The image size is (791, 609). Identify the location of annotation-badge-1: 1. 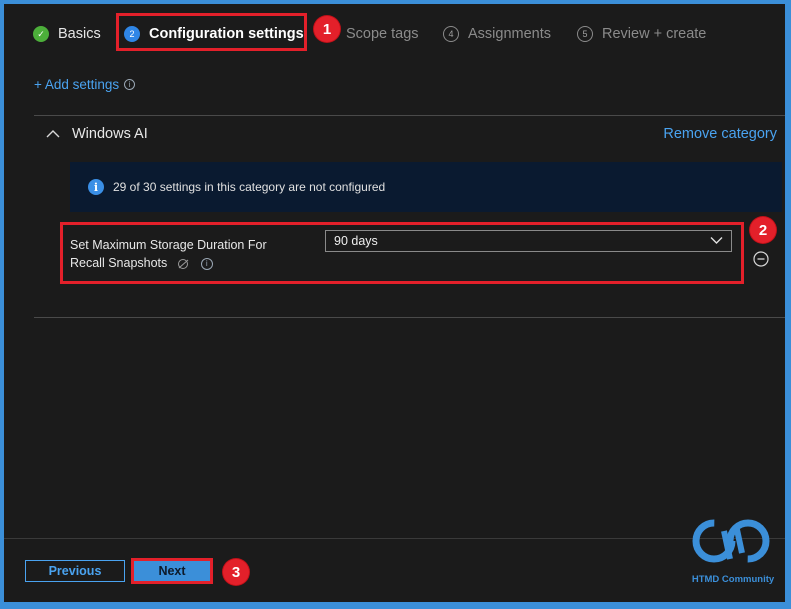
(327, 29).